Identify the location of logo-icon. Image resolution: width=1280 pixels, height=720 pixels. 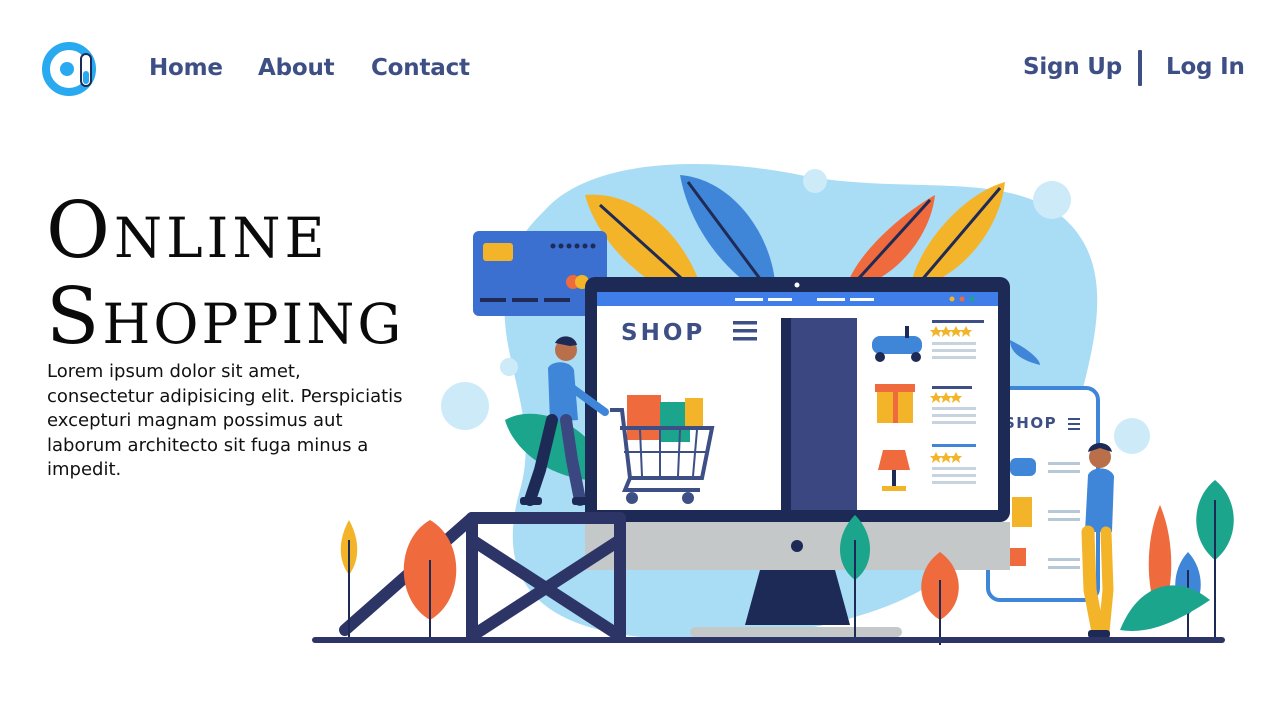
(70, 69).